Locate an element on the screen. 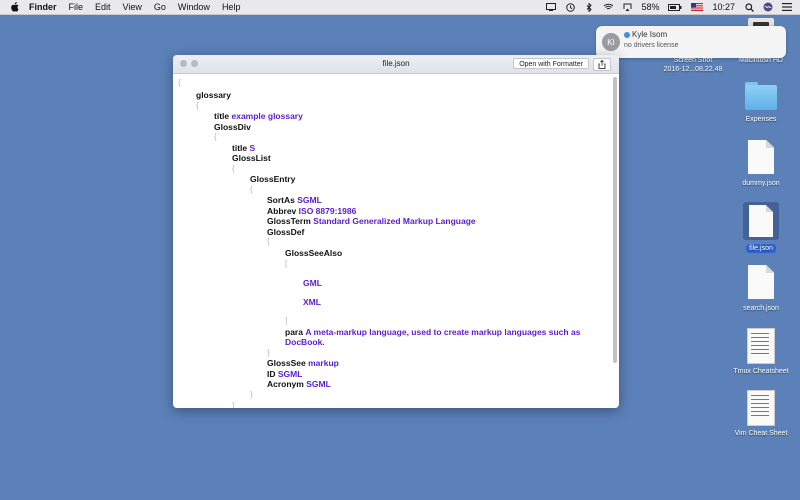 The width and height of the screenshot is (800, 500). open-with-formatter-button: Open with Formatter is located at coordinates (551, 63).